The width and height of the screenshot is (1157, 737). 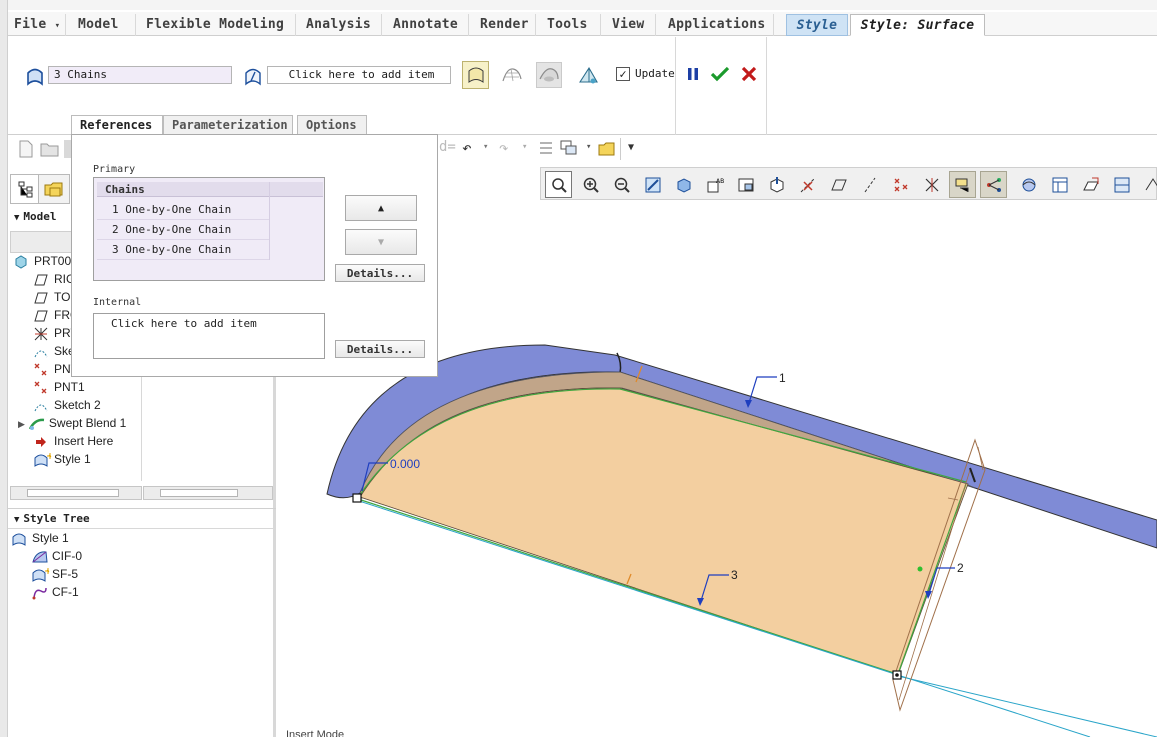 What do you see at coordinates (675, 86) in the screenshot?
I see `divider` at bounding box center [675, 86].